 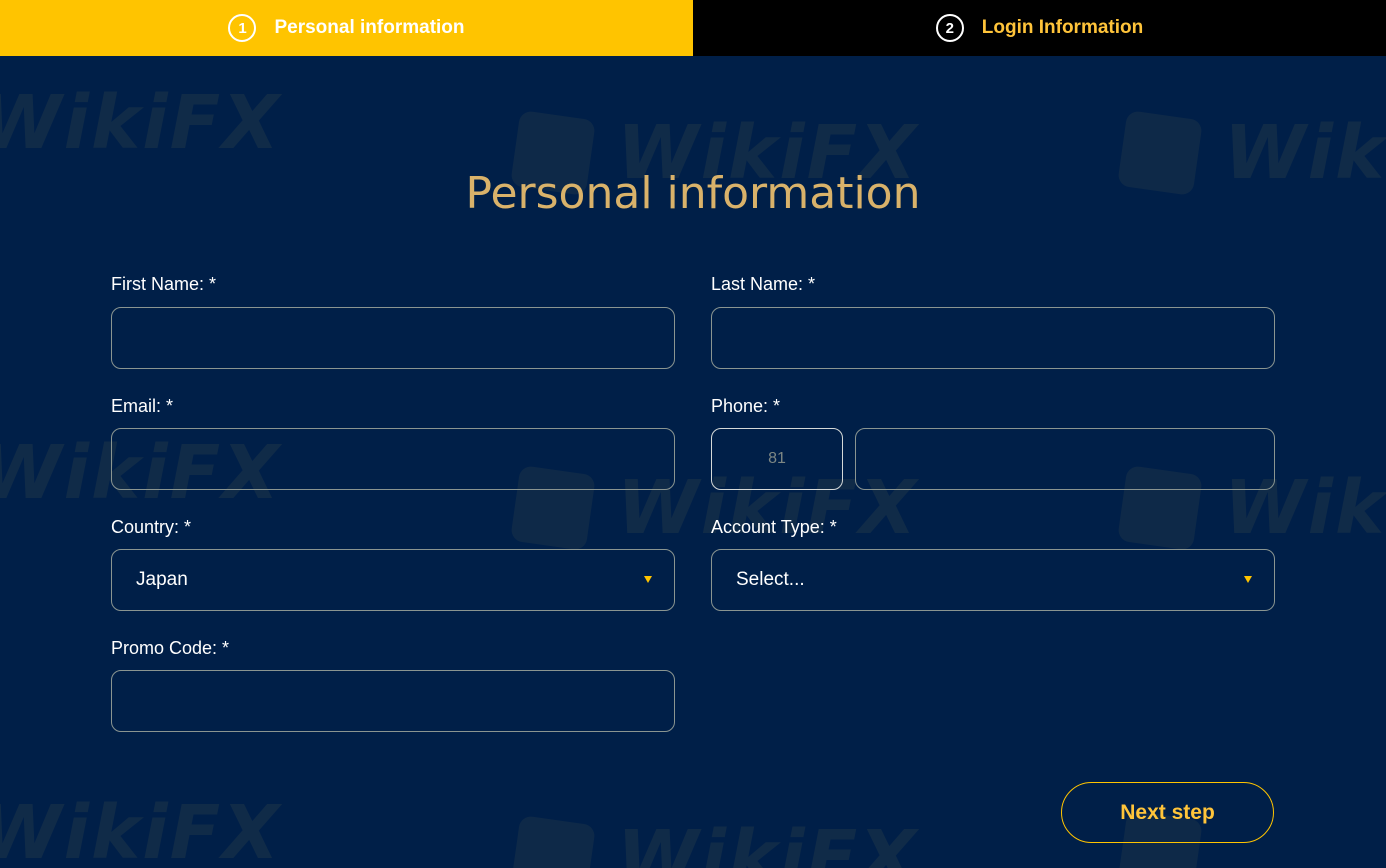 I want to click on phone-label: Phone: *, so click(x=746, y=406).